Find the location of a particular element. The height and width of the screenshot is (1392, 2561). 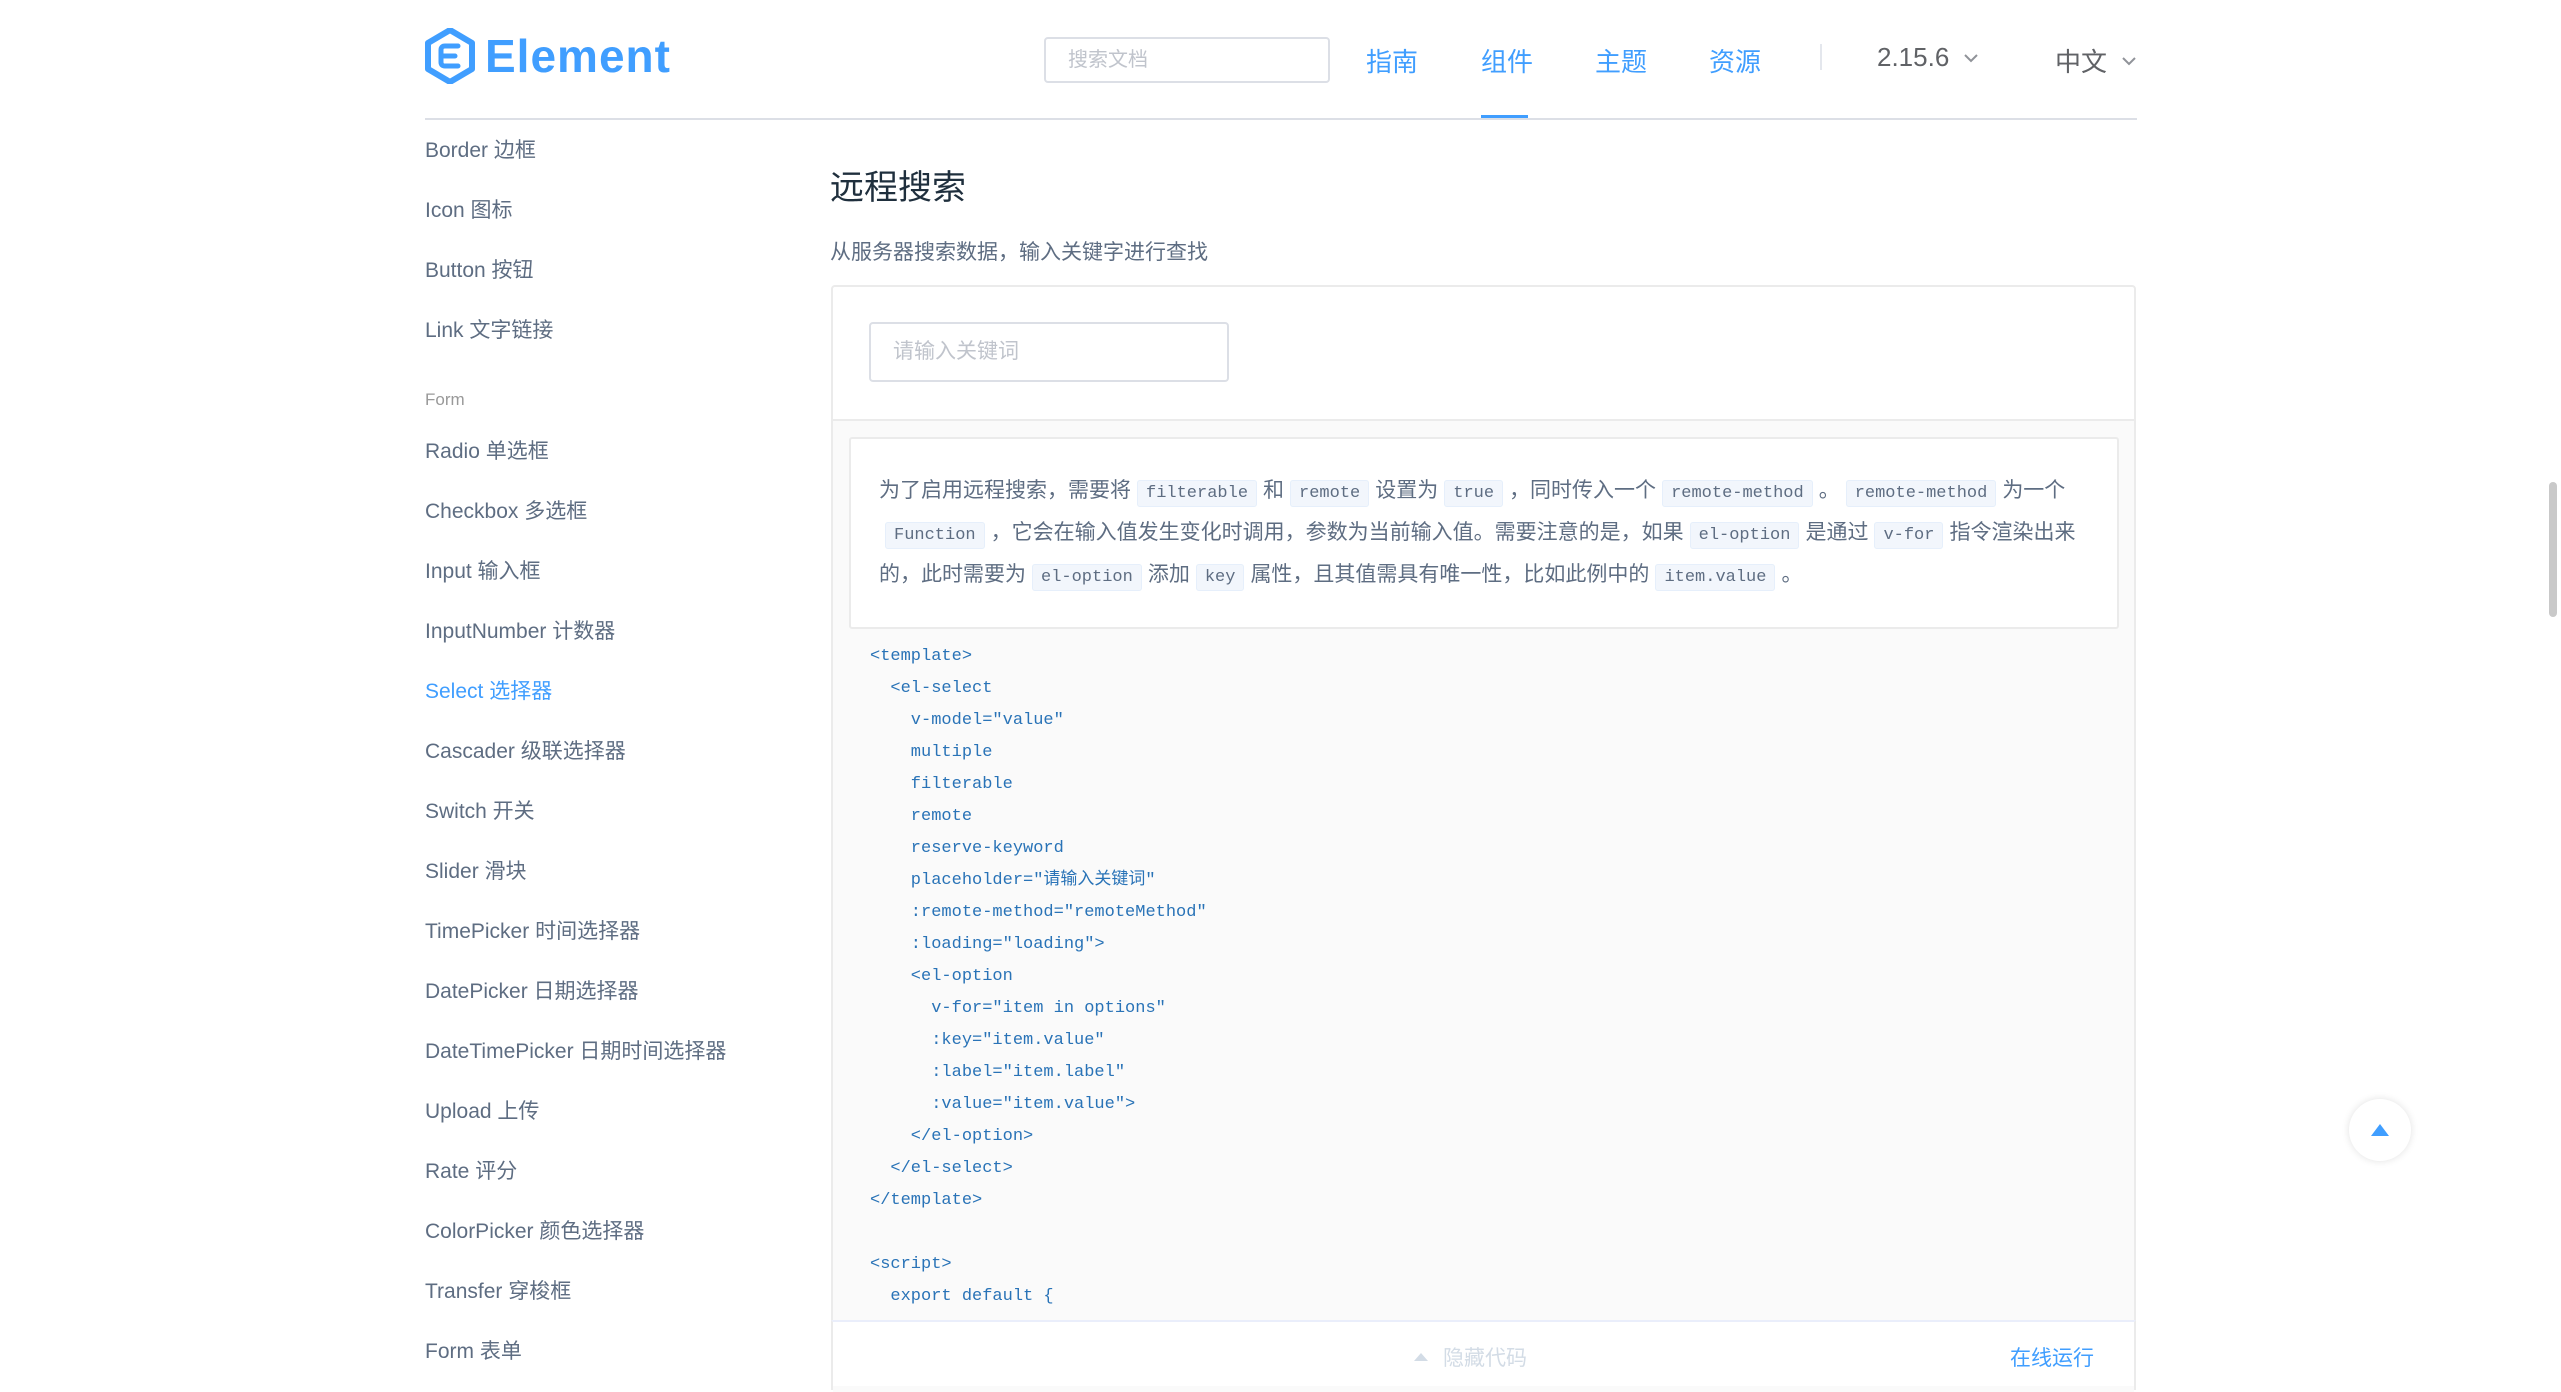

sidebar-item-form: Form 表单 is located at coordinates (473, 1350).